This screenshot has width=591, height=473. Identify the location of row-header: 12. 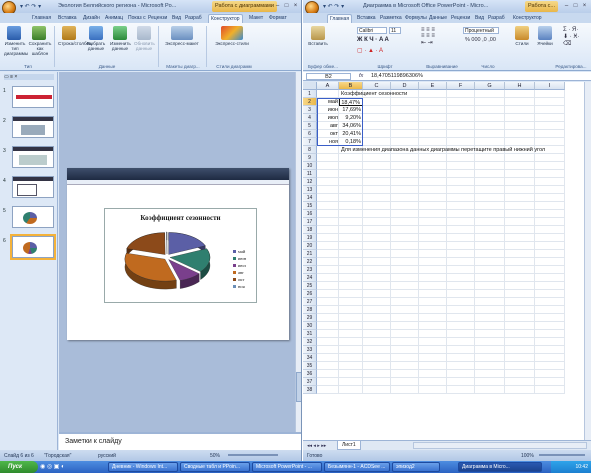
(310, 182).